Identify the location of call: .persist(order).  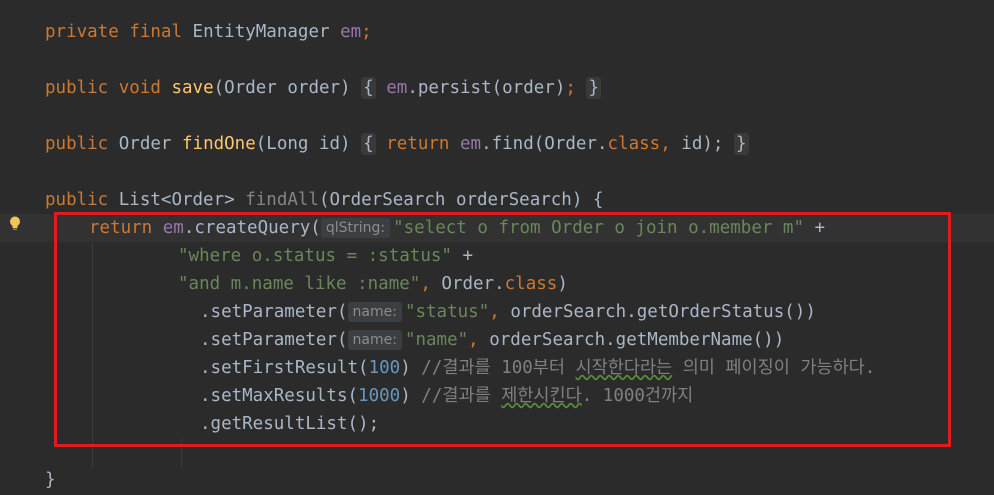
(486, 88).